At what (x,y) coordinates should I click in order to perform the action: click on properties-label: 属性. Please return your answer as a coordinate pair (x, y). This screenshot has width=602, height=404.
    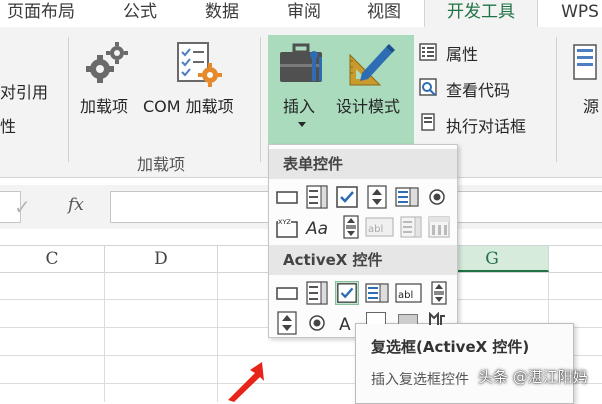
    Looking at the image, I should click on (462, 53).